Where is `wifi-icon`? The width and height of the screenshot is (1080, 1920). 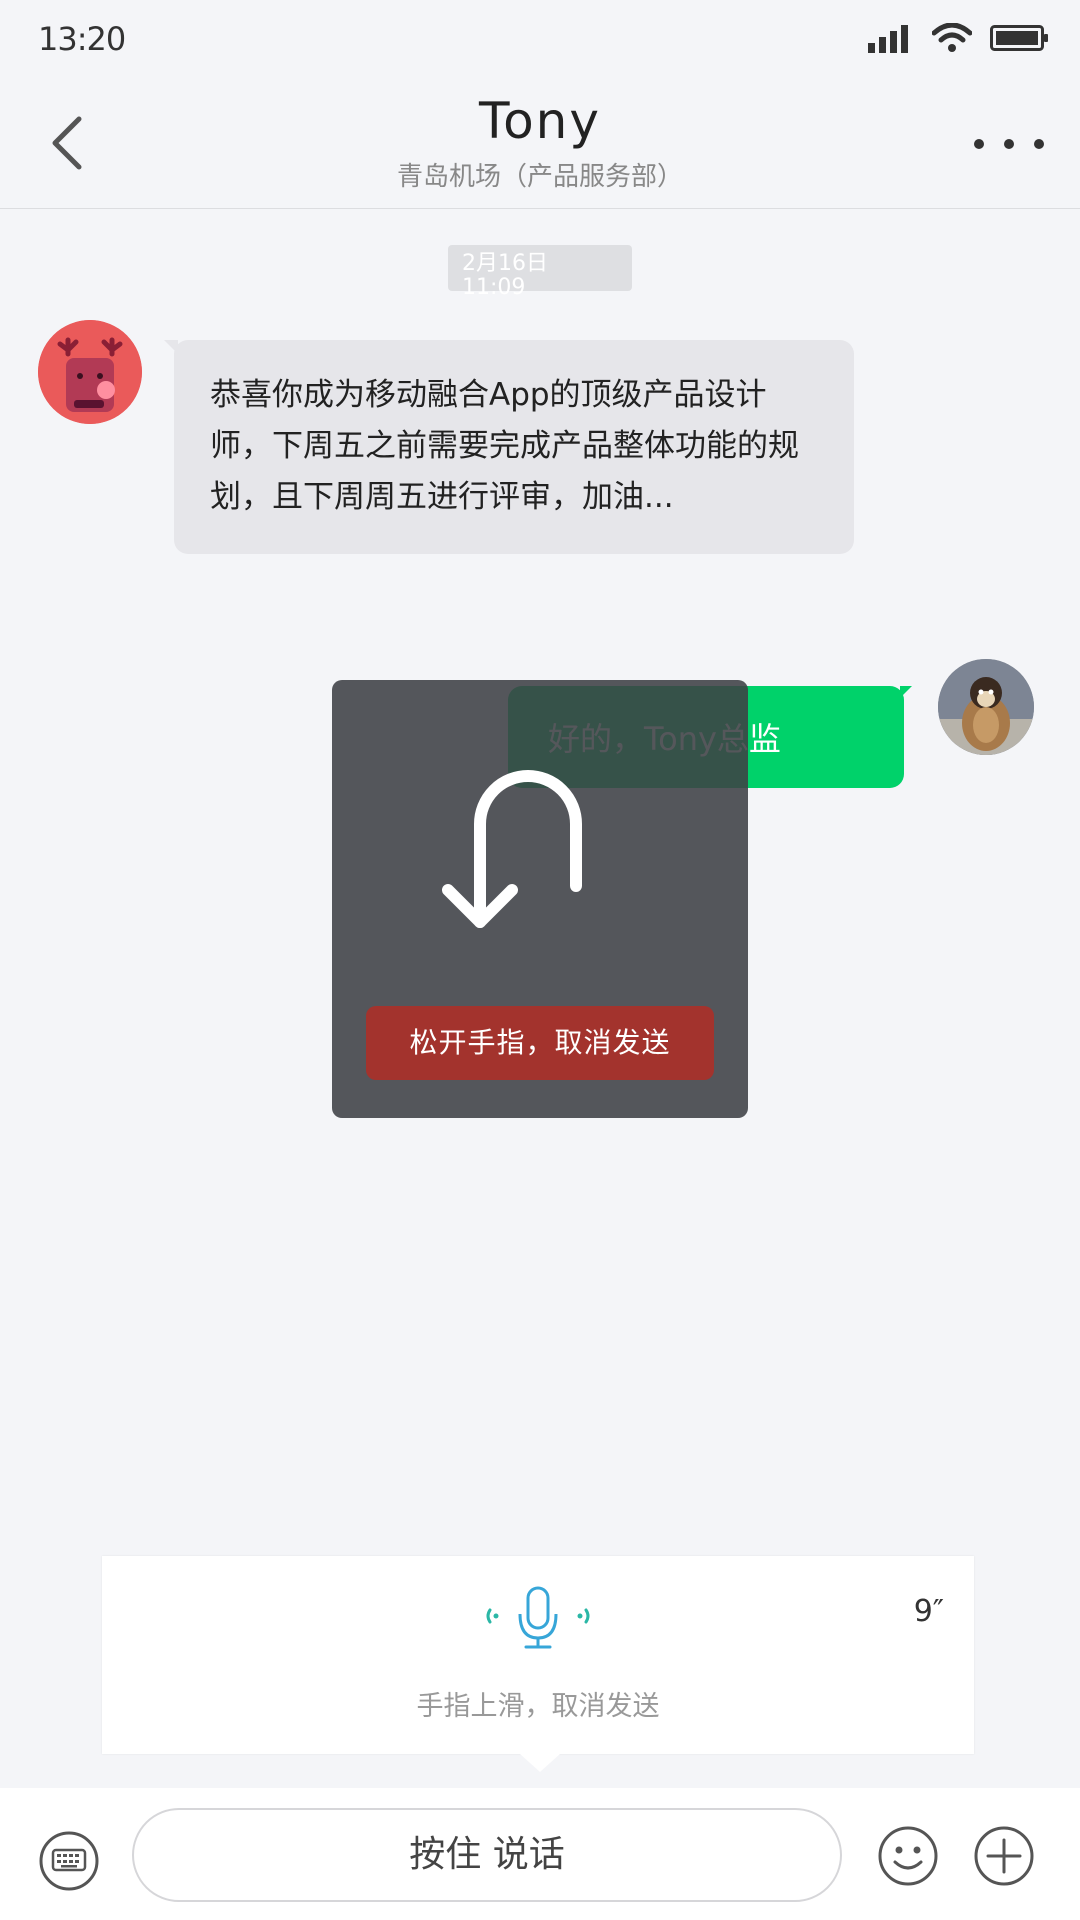 wifi-icon is located at coordinates (952, 39).